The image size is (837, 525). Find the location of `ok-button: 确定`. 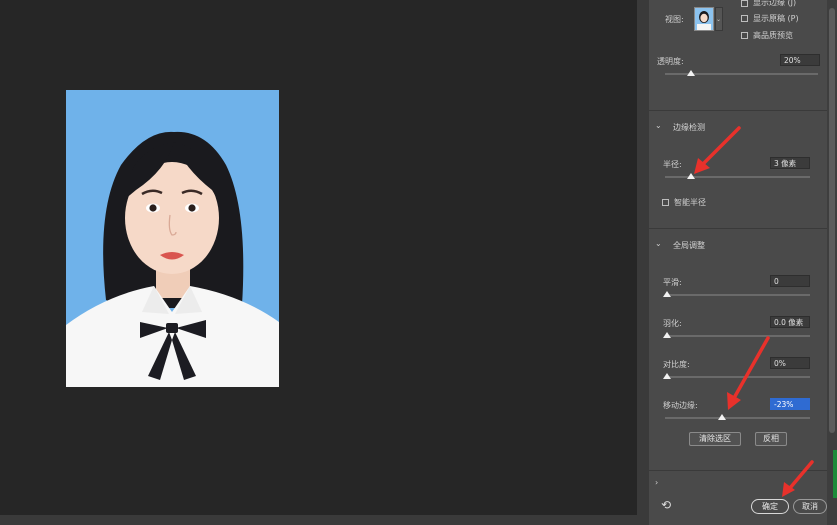

ok-button: 确定 is located at coordinates (770, 506).